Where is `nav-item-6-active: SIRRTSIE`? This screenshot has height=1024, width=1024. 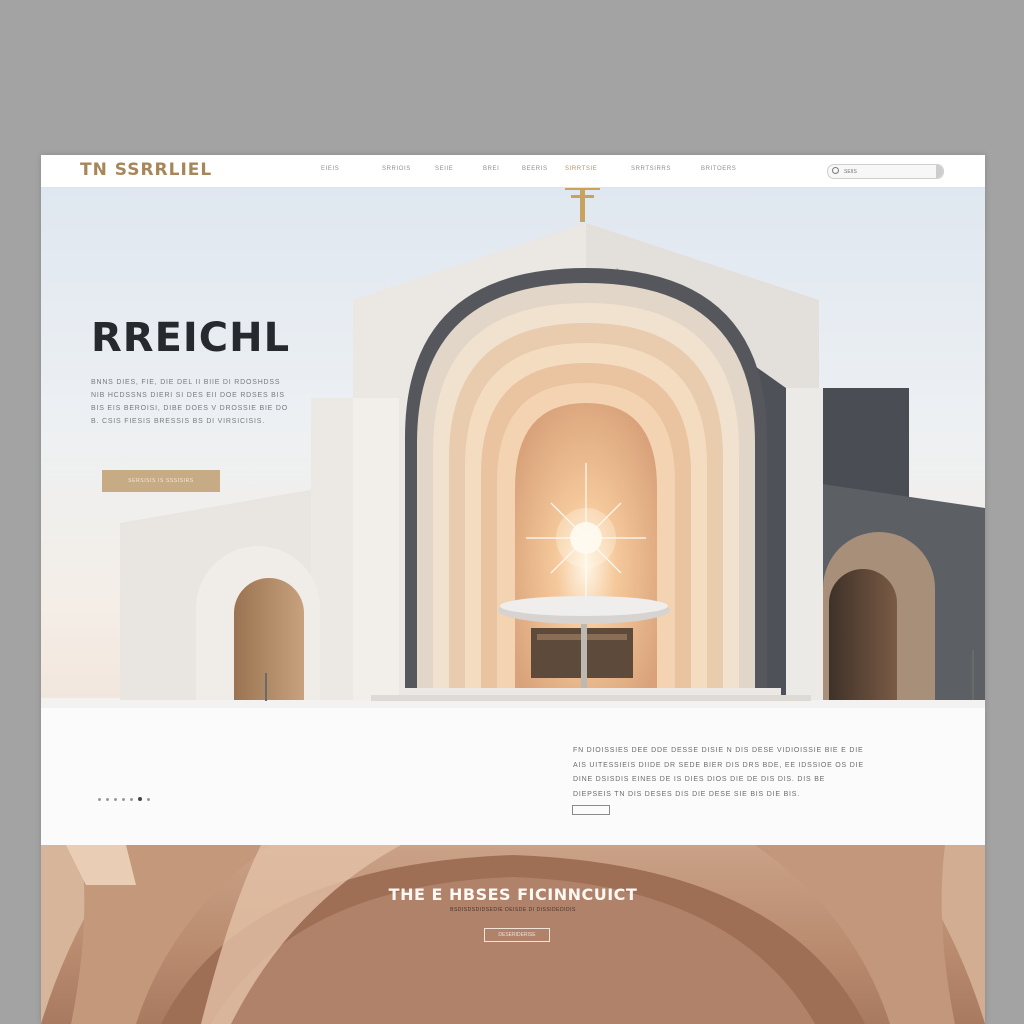 nav-item-6-active: SIRRTSIE is located at coordinates (581, 169).